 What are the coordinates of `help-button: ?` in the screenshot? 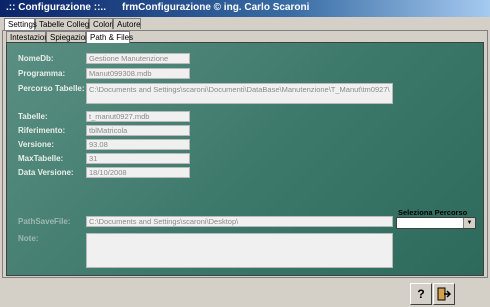 It's located at (421, 294).